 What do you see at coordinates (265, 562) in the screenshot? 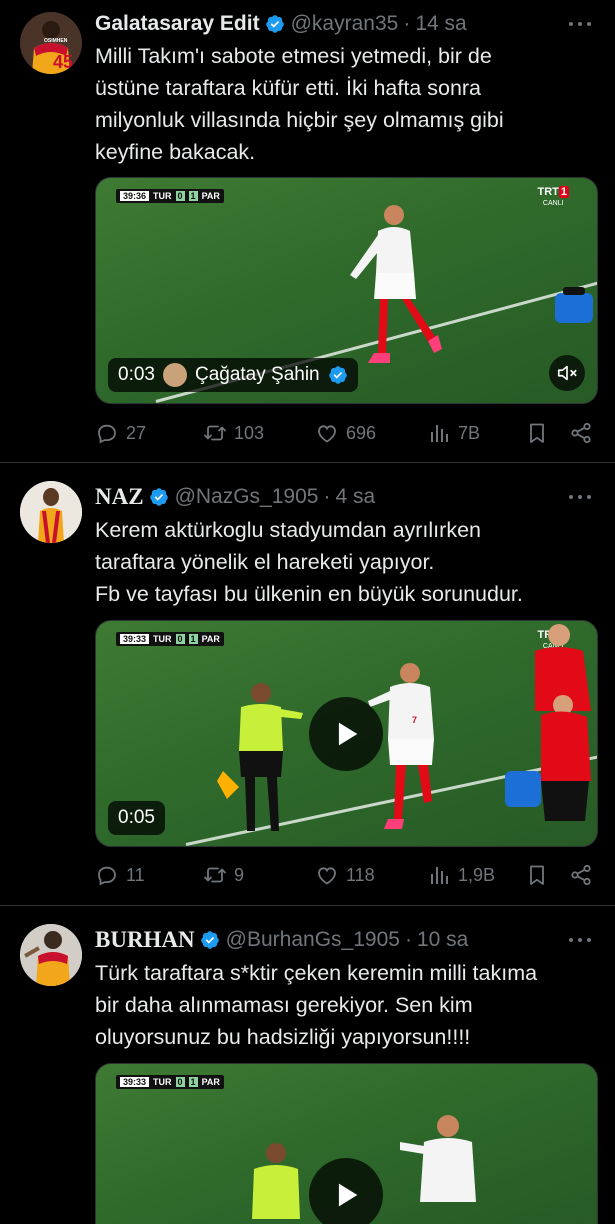
I see `tweet-text-line: taraftara yönelik el hareketi yapıyor.` at bounding box center [265, 562].